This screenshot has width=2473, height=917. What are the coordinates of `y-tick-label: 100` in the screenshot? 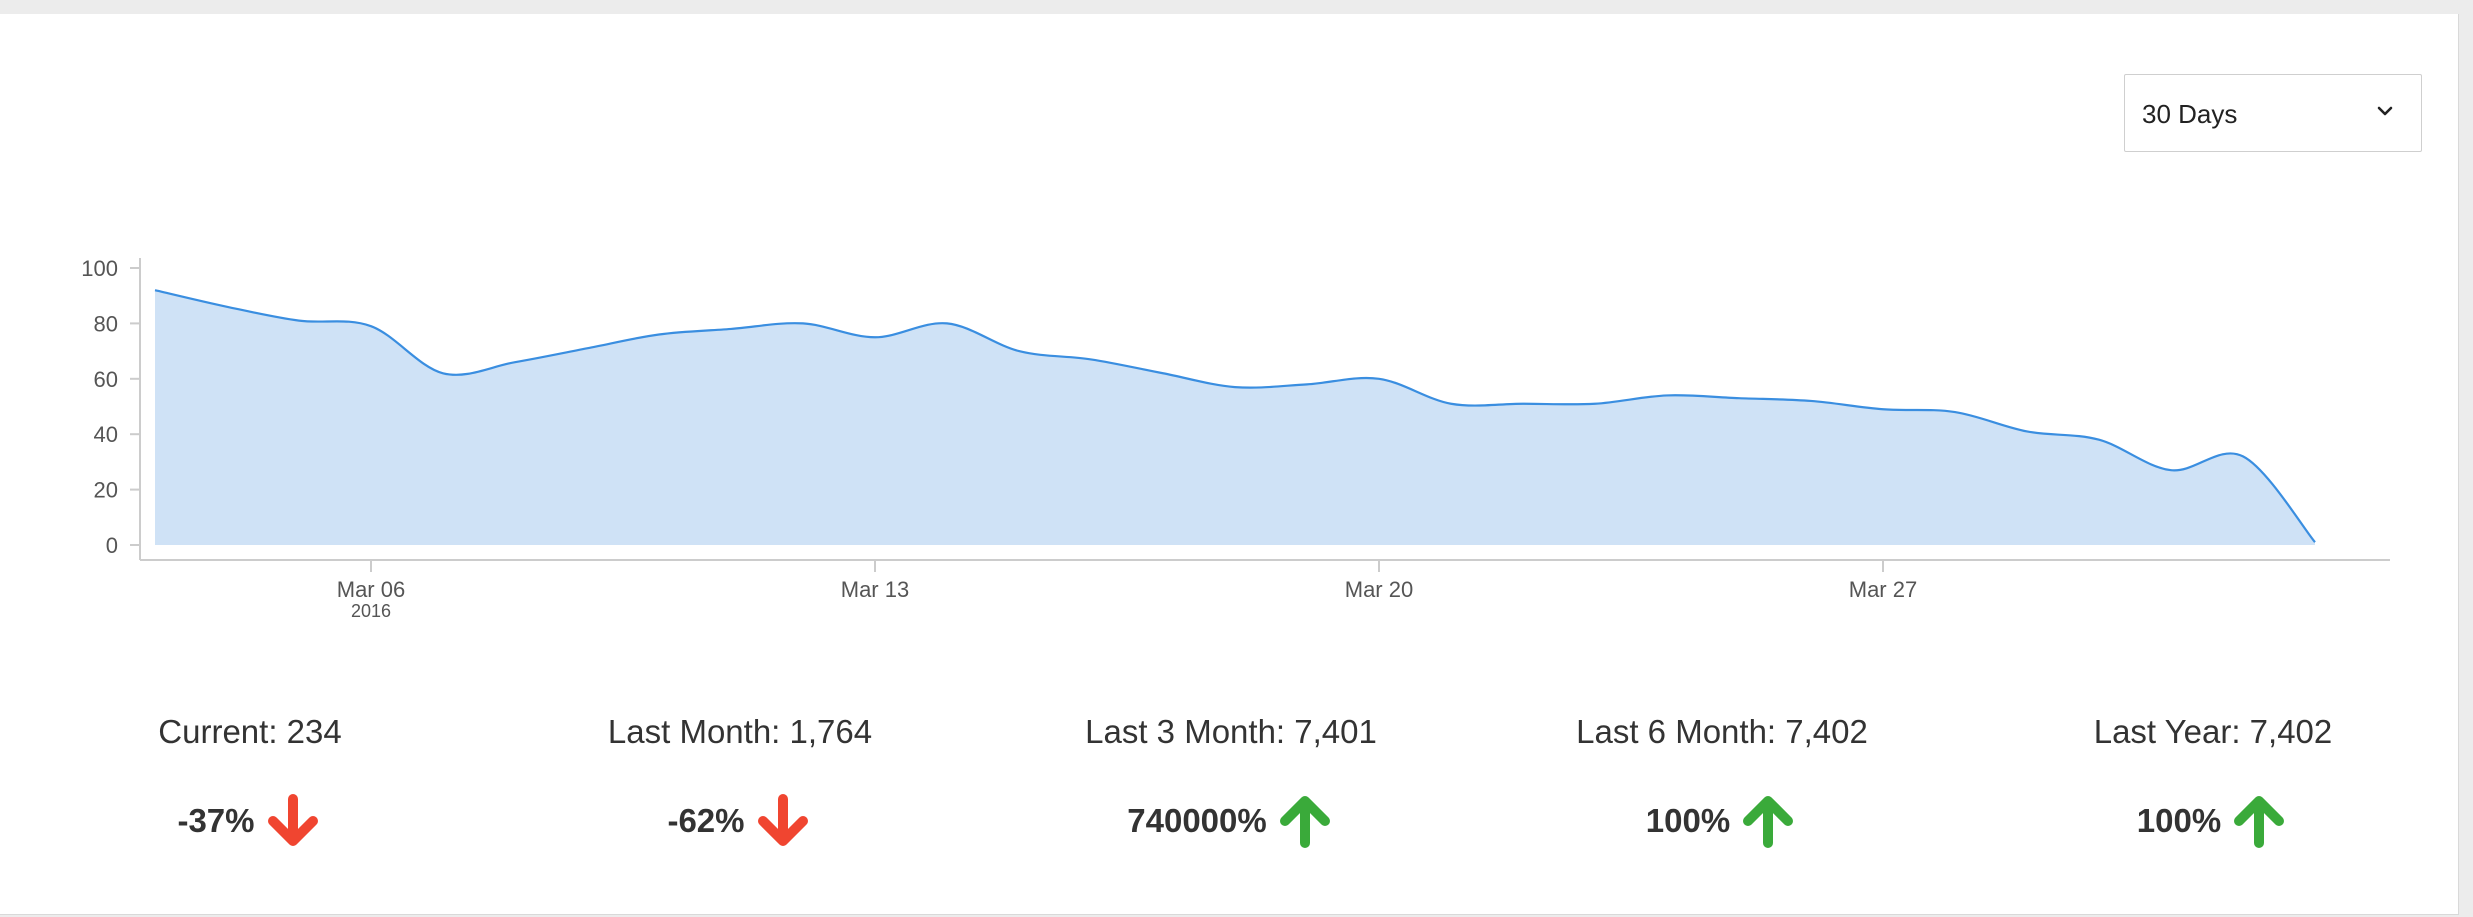 It's located at (99, 268).